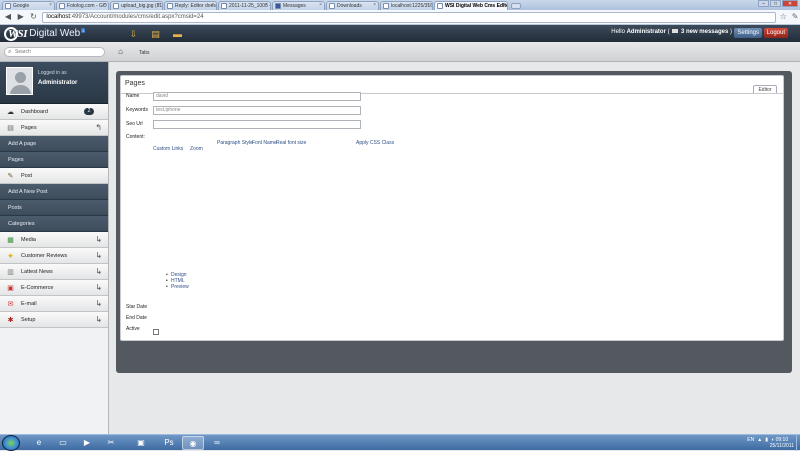 The image size is (800, 451). I want to click on sidebar-subitem-pages: Pages, so click(54, 160).